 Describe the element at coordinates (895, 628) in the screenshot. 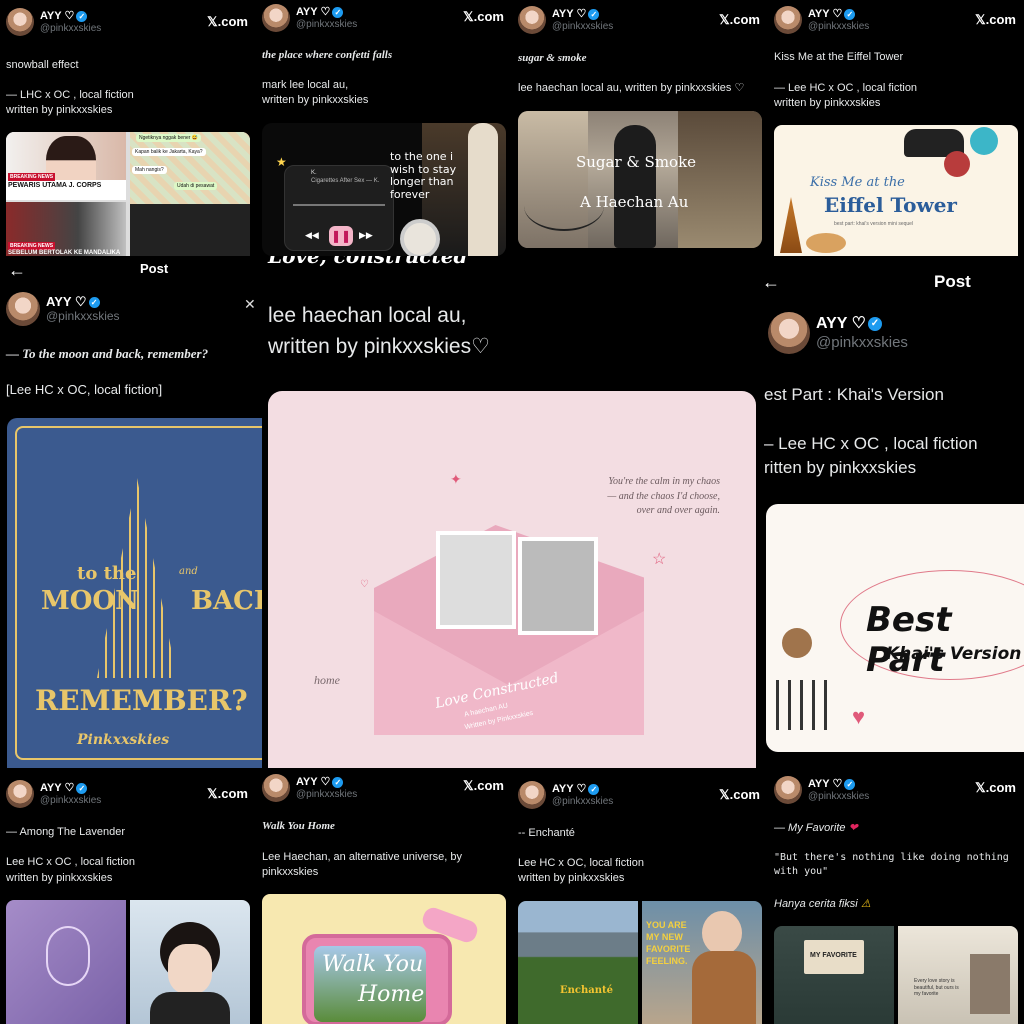

I see `post-media: Best Part Khai's Version ♥` at that location.